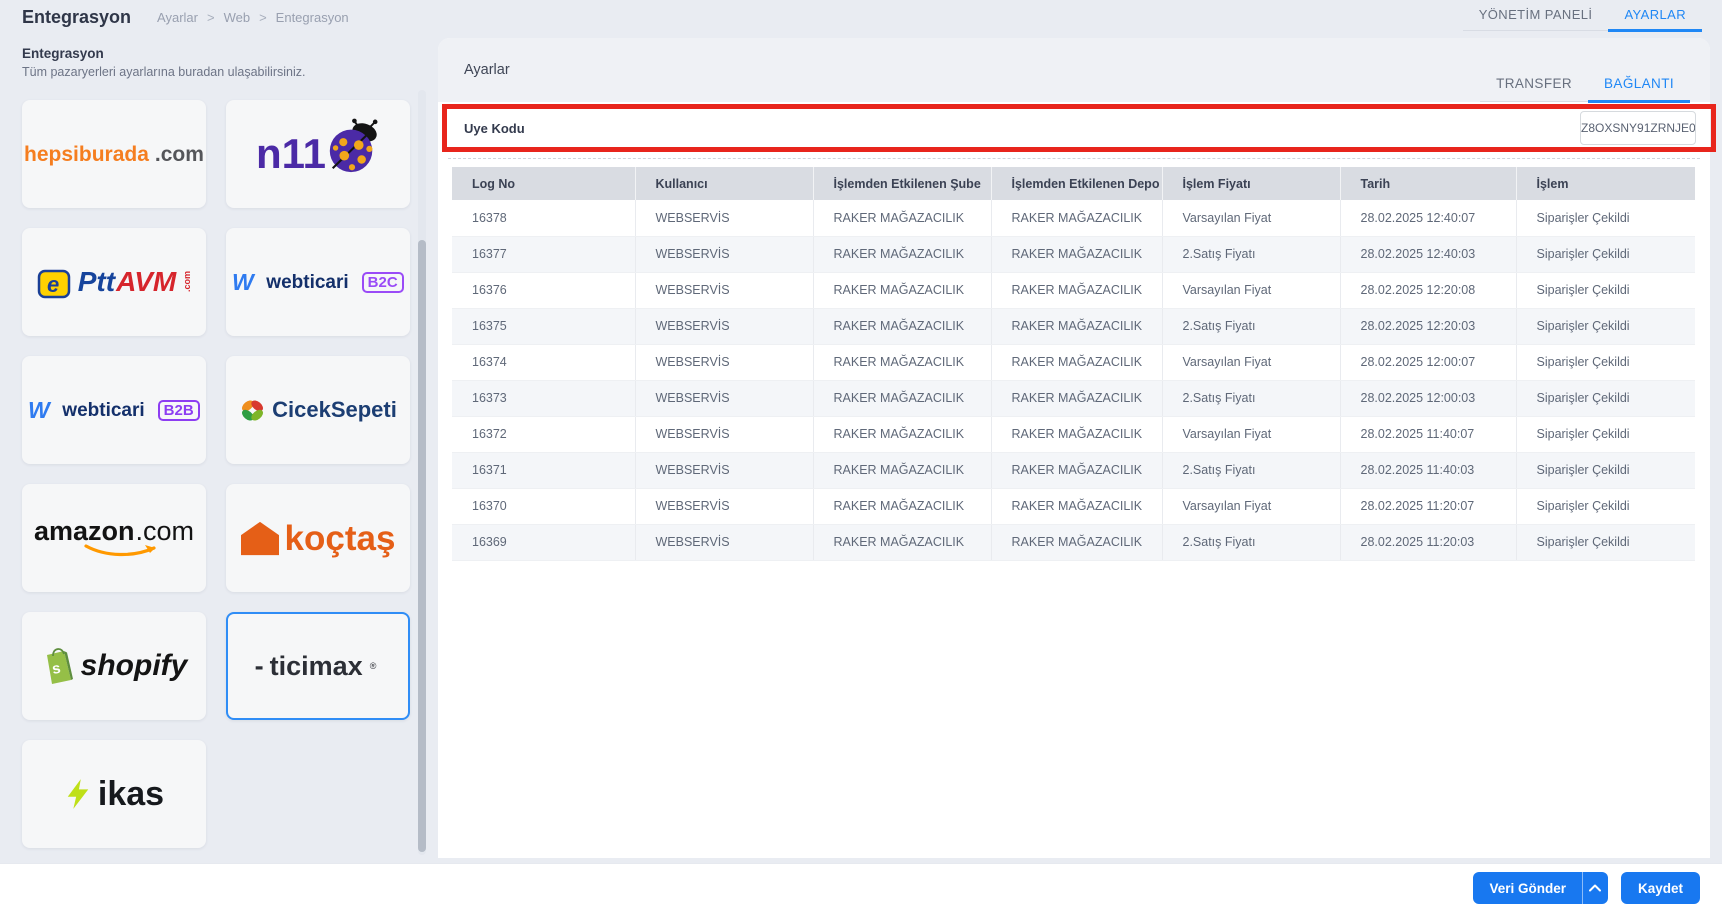 The image size is (1722, 912). What do you see at coordinates (1428, 506) in the screenshot?
I see `table-cell: 28.02.2025 11:20:07` at bounding box center [1428, 506].